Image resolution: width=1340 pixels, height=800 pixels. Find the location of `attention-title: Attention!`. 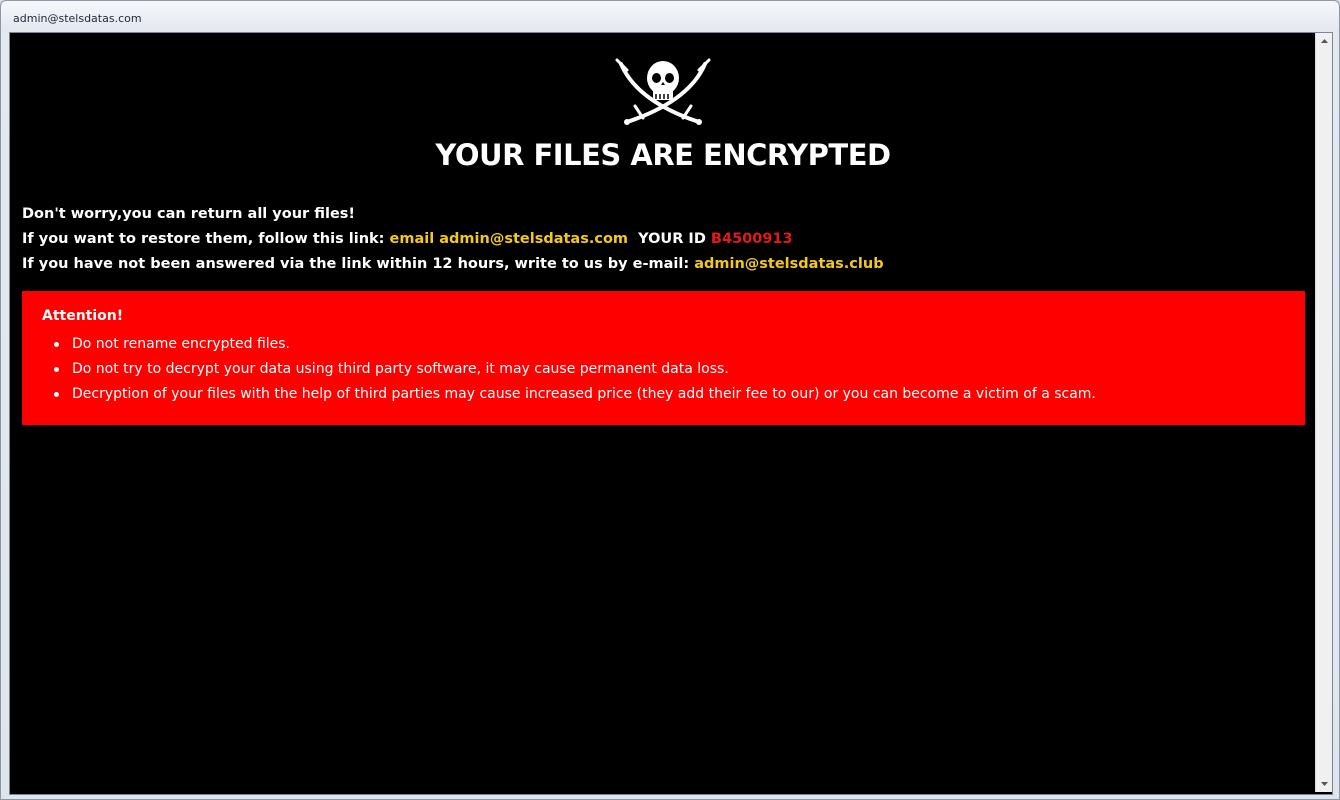

attention-title: Attention! is located at coordinates (83, 316).